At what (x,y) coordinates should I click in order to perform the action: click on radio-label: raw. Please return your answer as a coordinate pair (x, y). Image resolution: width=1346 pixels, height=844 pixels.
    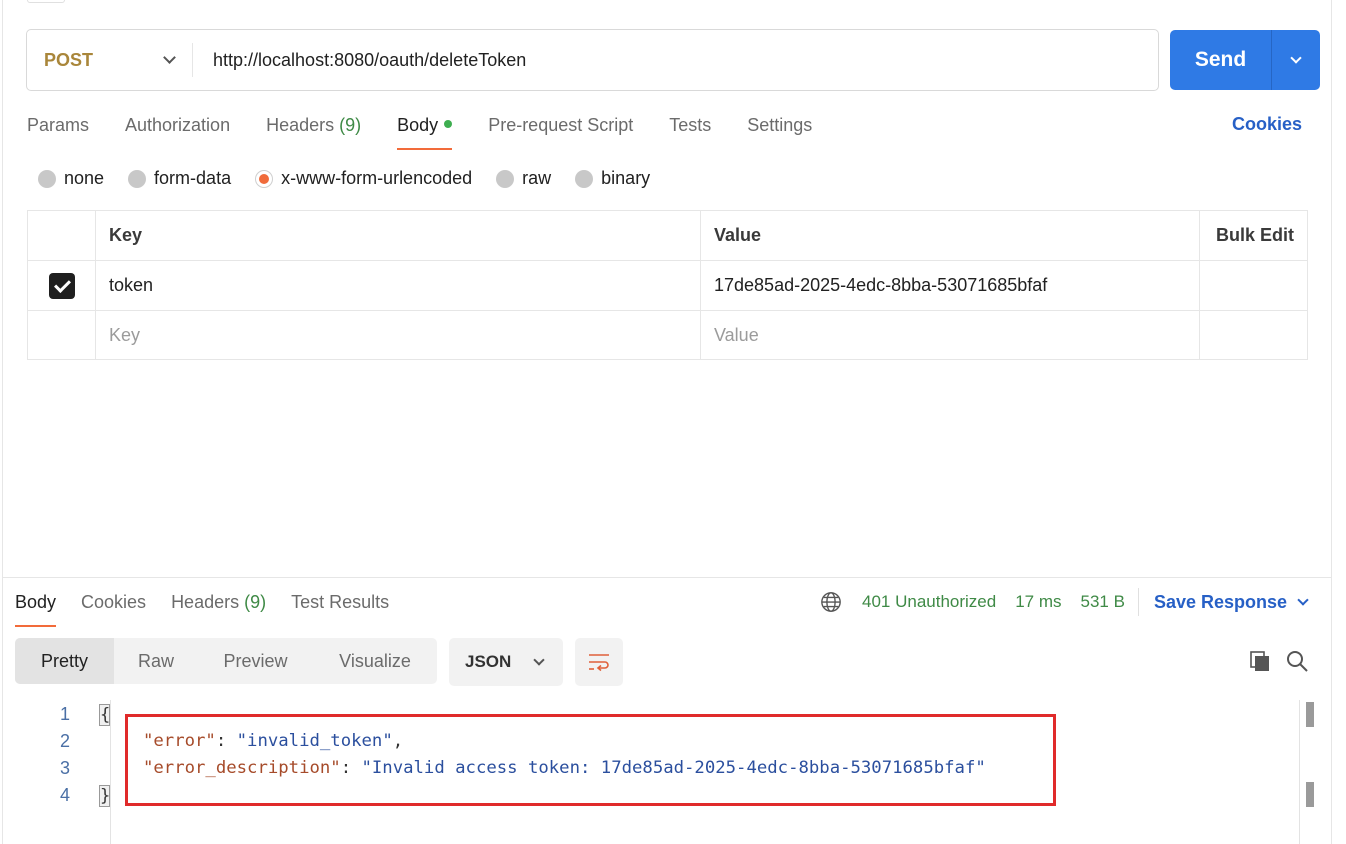
    Looking at the image, I should click on (537, 178).